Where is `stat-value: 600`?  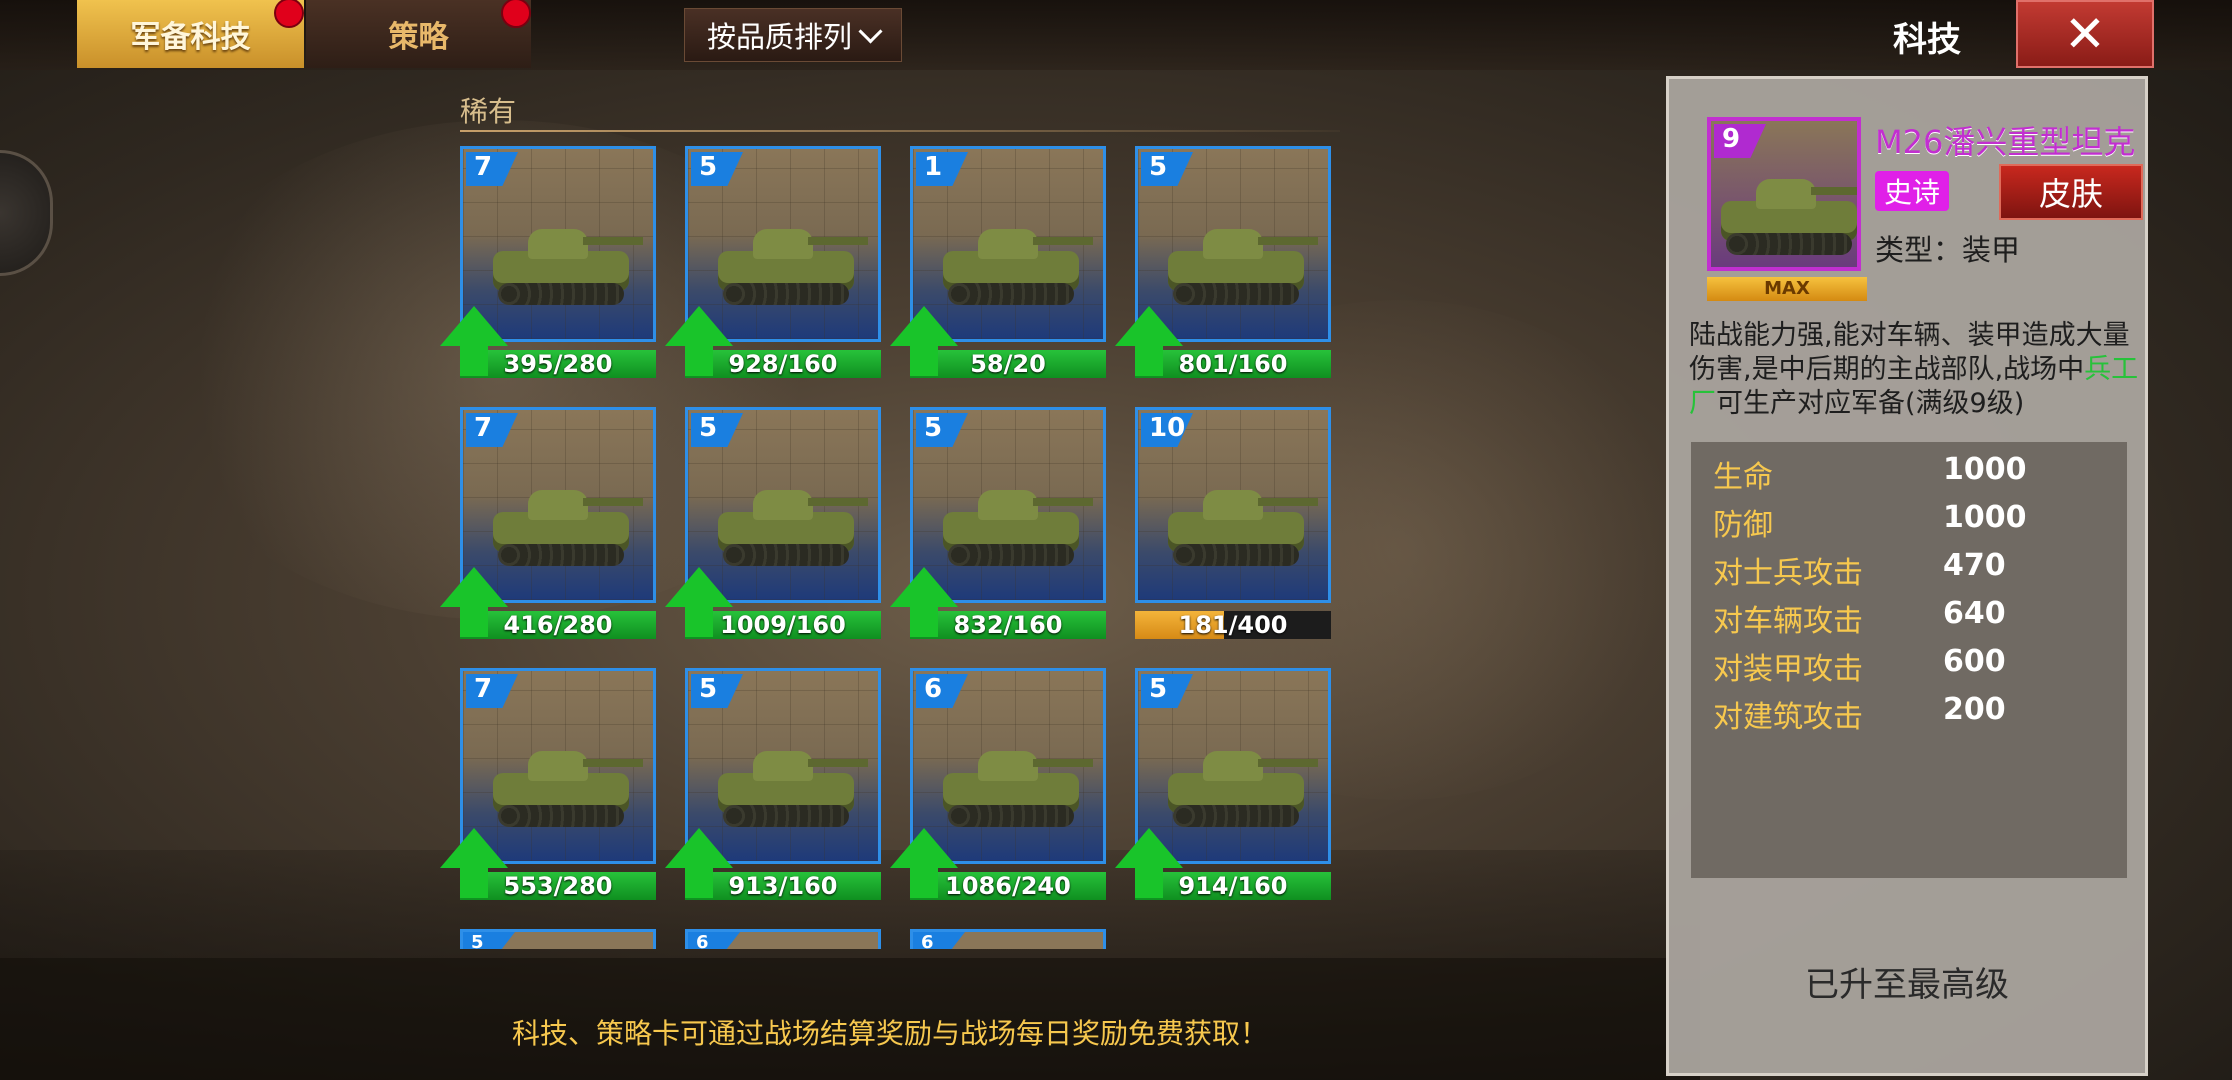
stat-value: 600 is located at coordinates (1974, 661).